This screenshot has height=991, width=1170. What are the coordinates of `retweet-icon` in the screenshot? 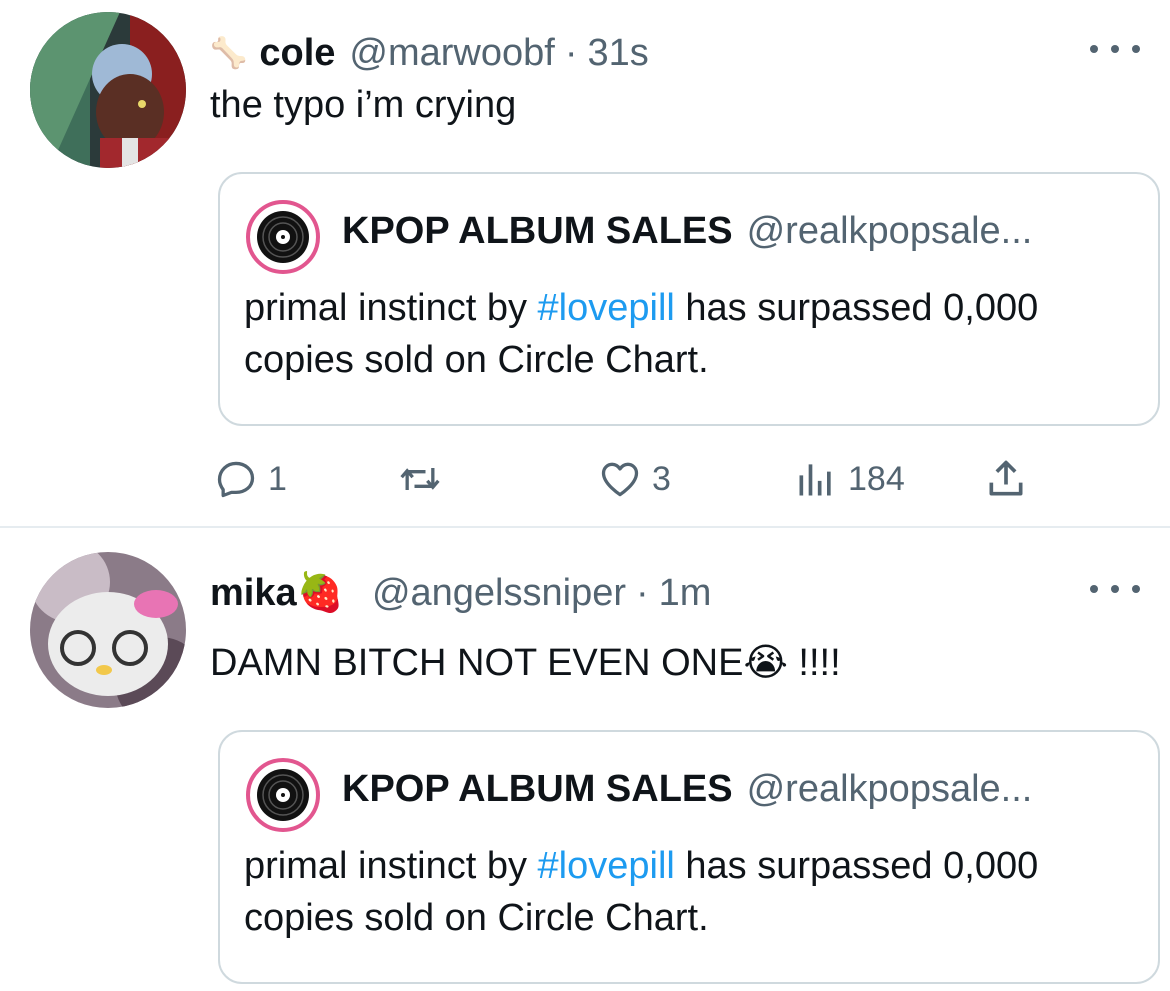 It's located at (420, 479).